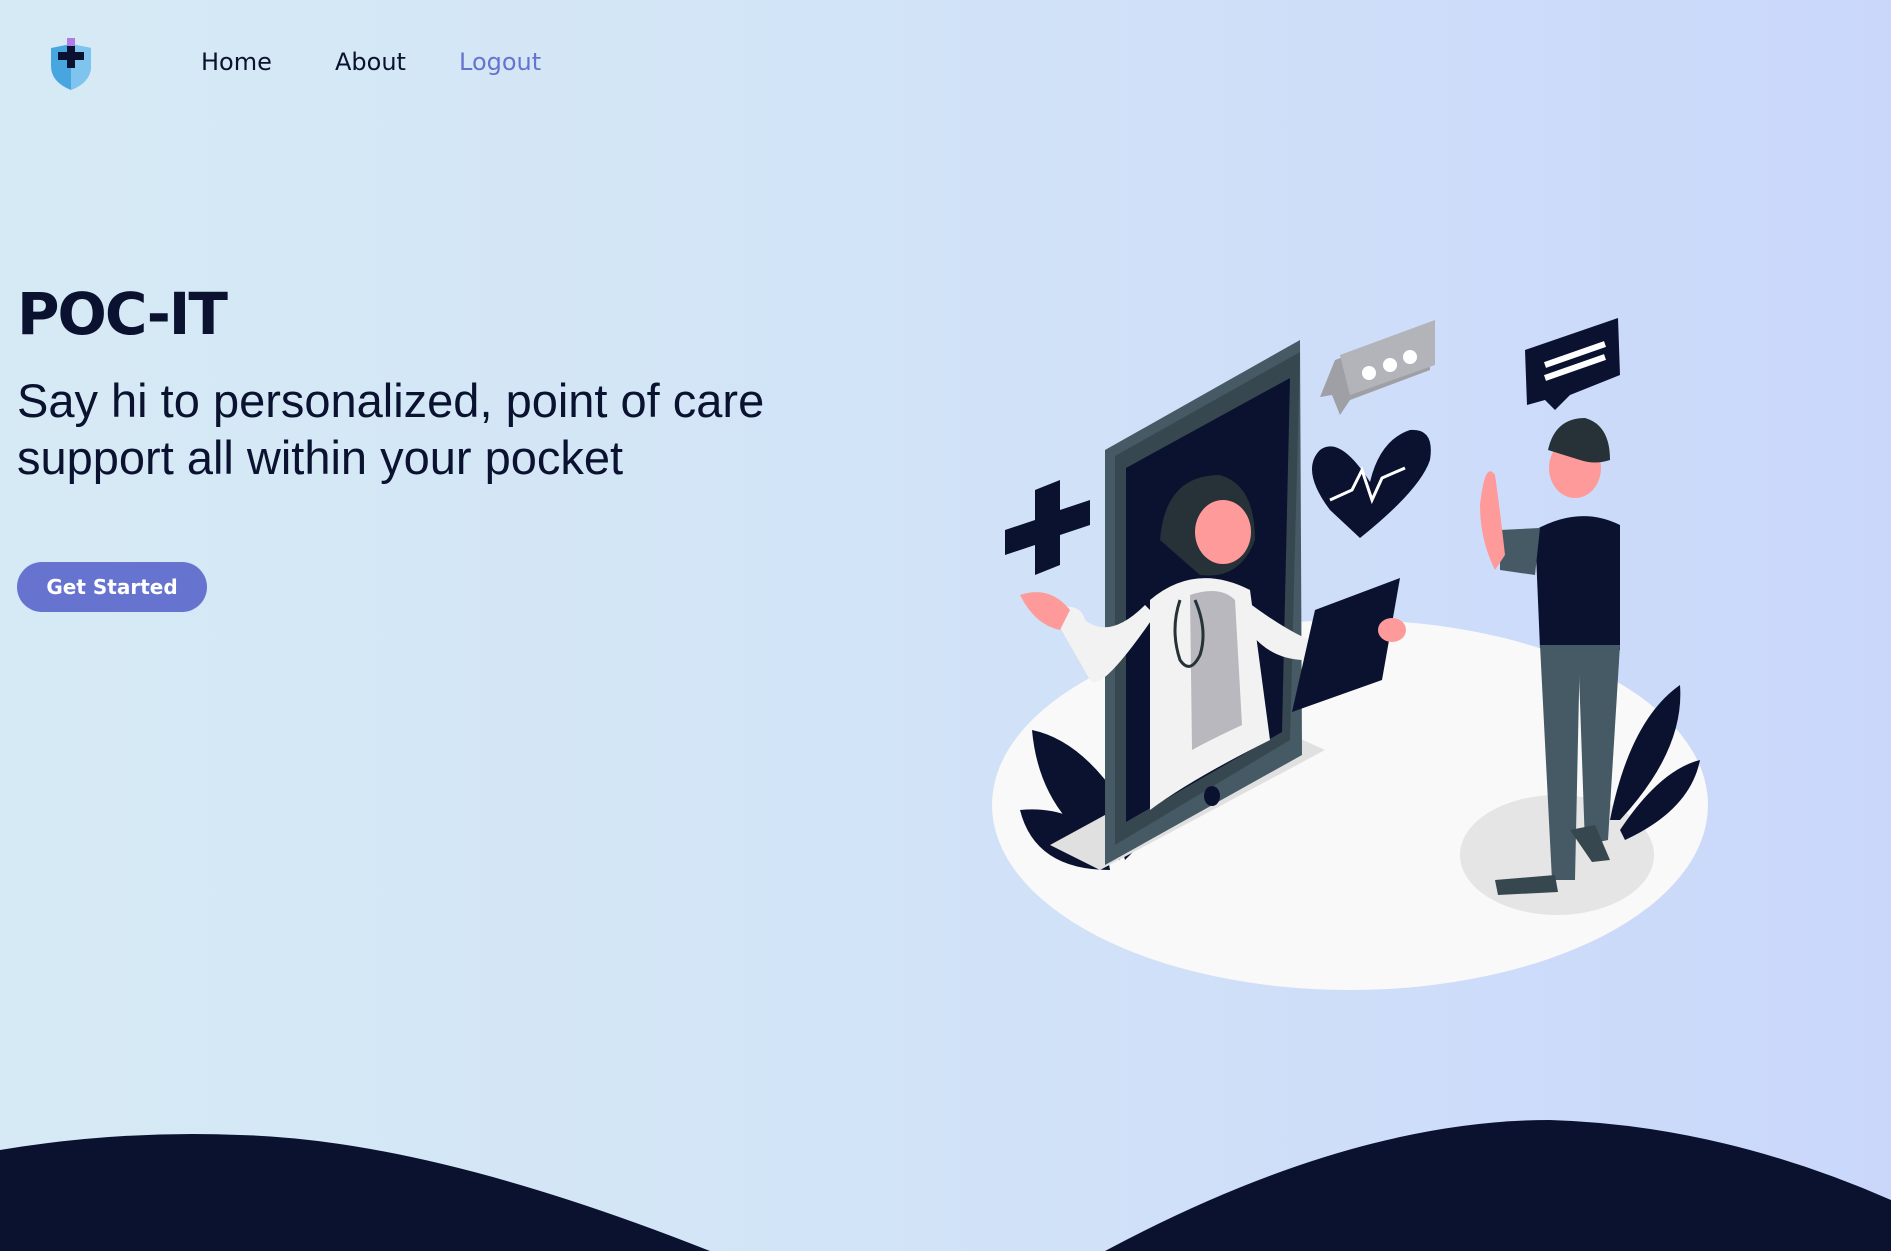 Image resolution: width=1891 pixels, height=1251 pixels. Describe the element at coordinates (1047, 527) in the screenshot. I see `medical-cross-icon` at that location.